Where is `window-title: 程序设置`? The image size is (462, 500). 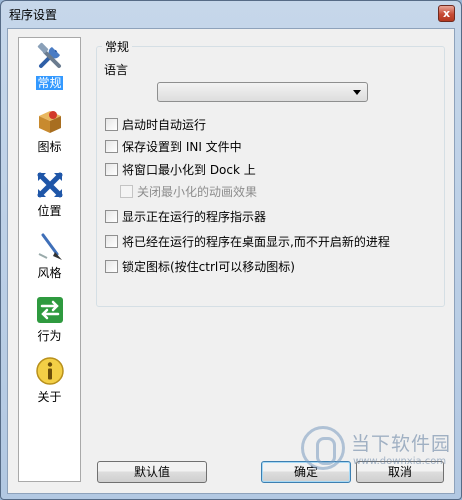 window-title: 程序设置 is located at coordinates (33, 15).